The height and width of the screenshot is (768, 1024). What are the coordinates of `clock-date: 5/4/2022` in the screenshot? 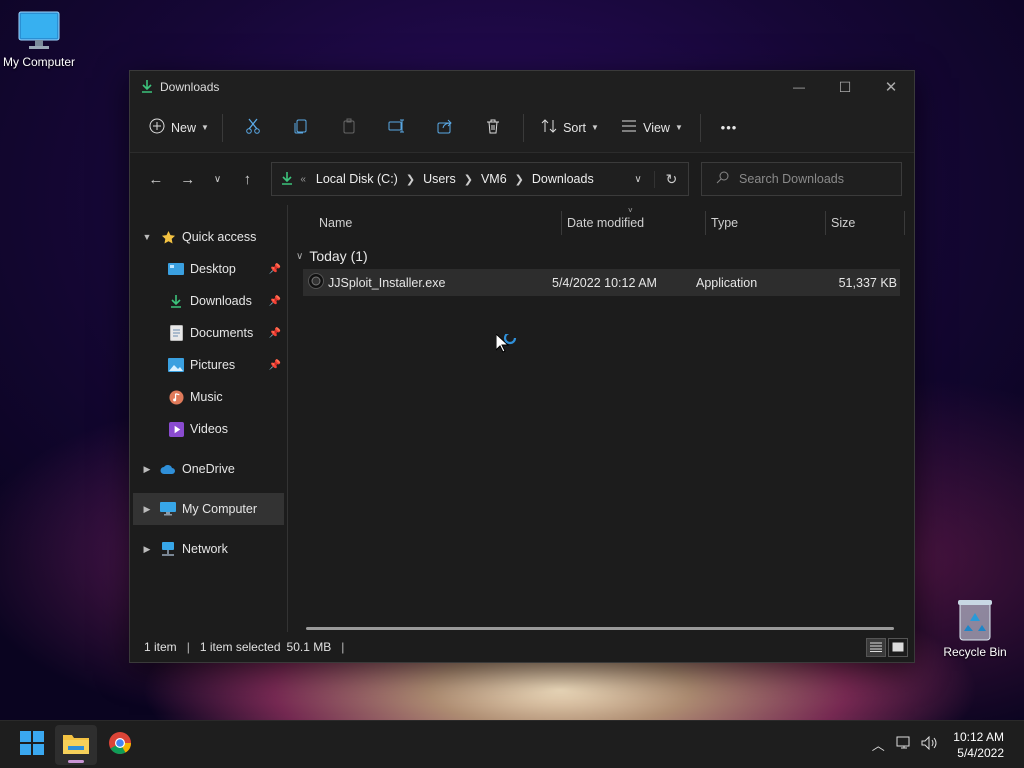 It's located at (980, 752).